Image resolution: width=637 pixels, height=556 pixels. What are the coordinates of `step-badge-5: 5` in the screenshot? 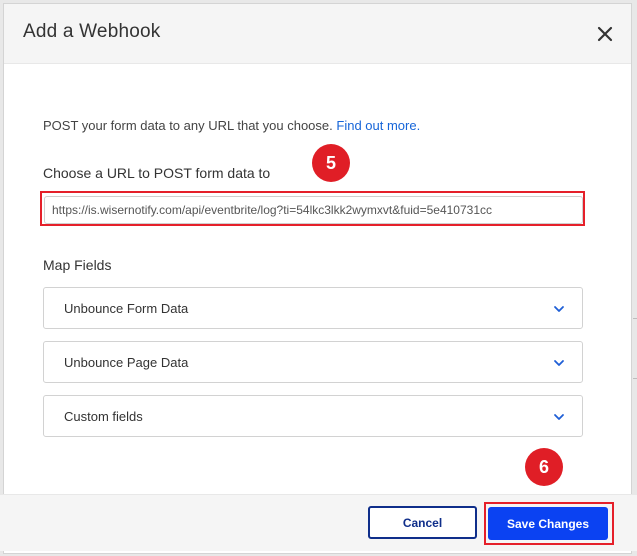 It's located at (331, 163).